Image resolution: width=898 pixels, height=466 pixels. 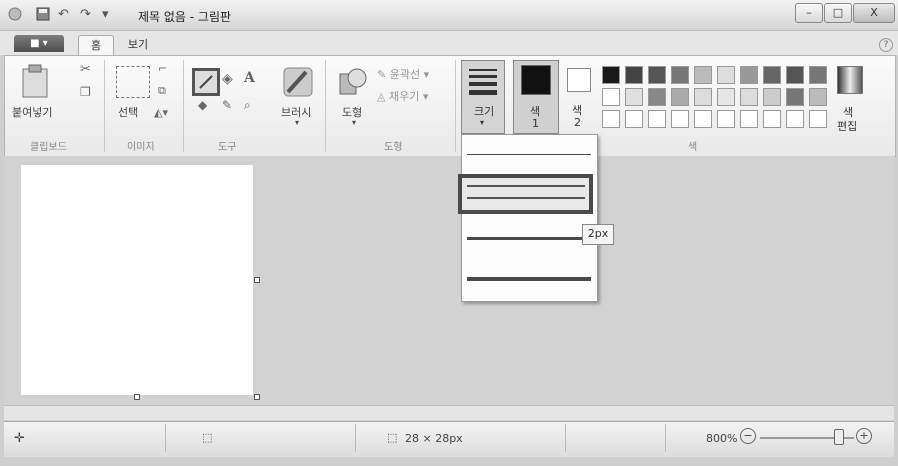 What do you see at coordinates (535, 123) in the screenshot?
I see `color1-number: 1` at bounding box center [535, 123].